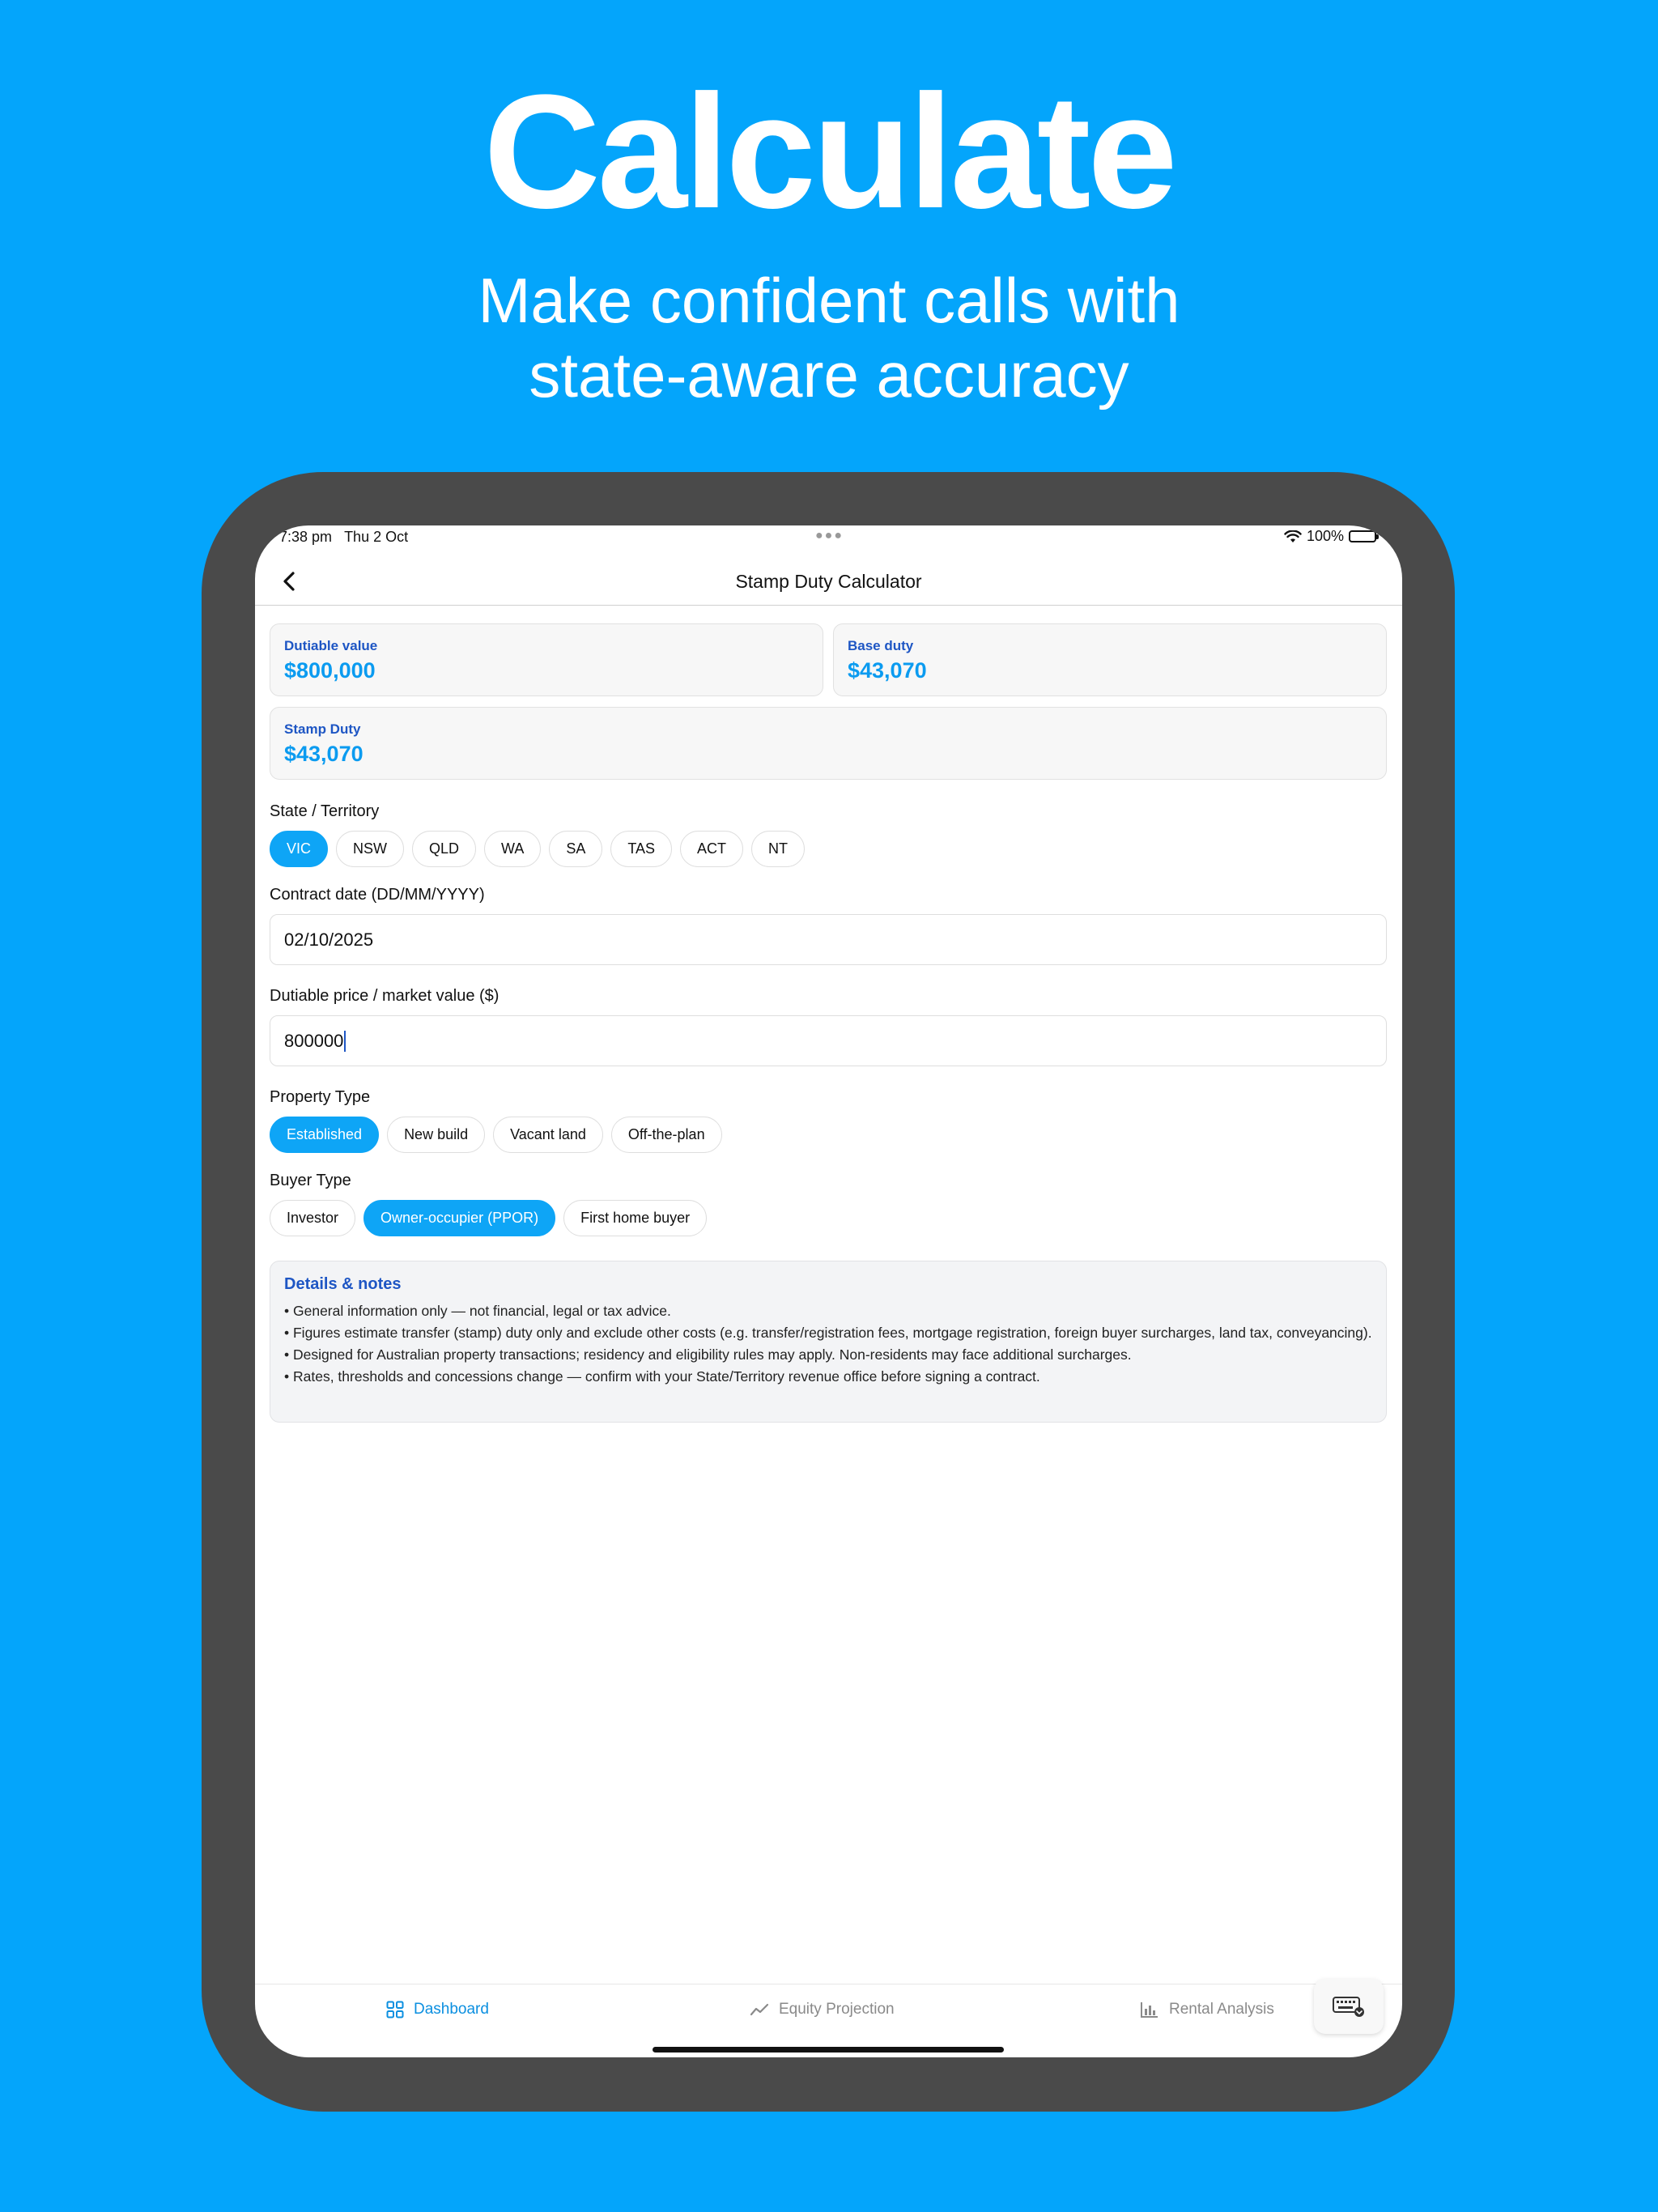 The width and height of the screenshot is (1658, 2212). Describe the element at coordinates (828, 940) in the screenshot. I see `contract-date-input: 02/10/2025` at that location.